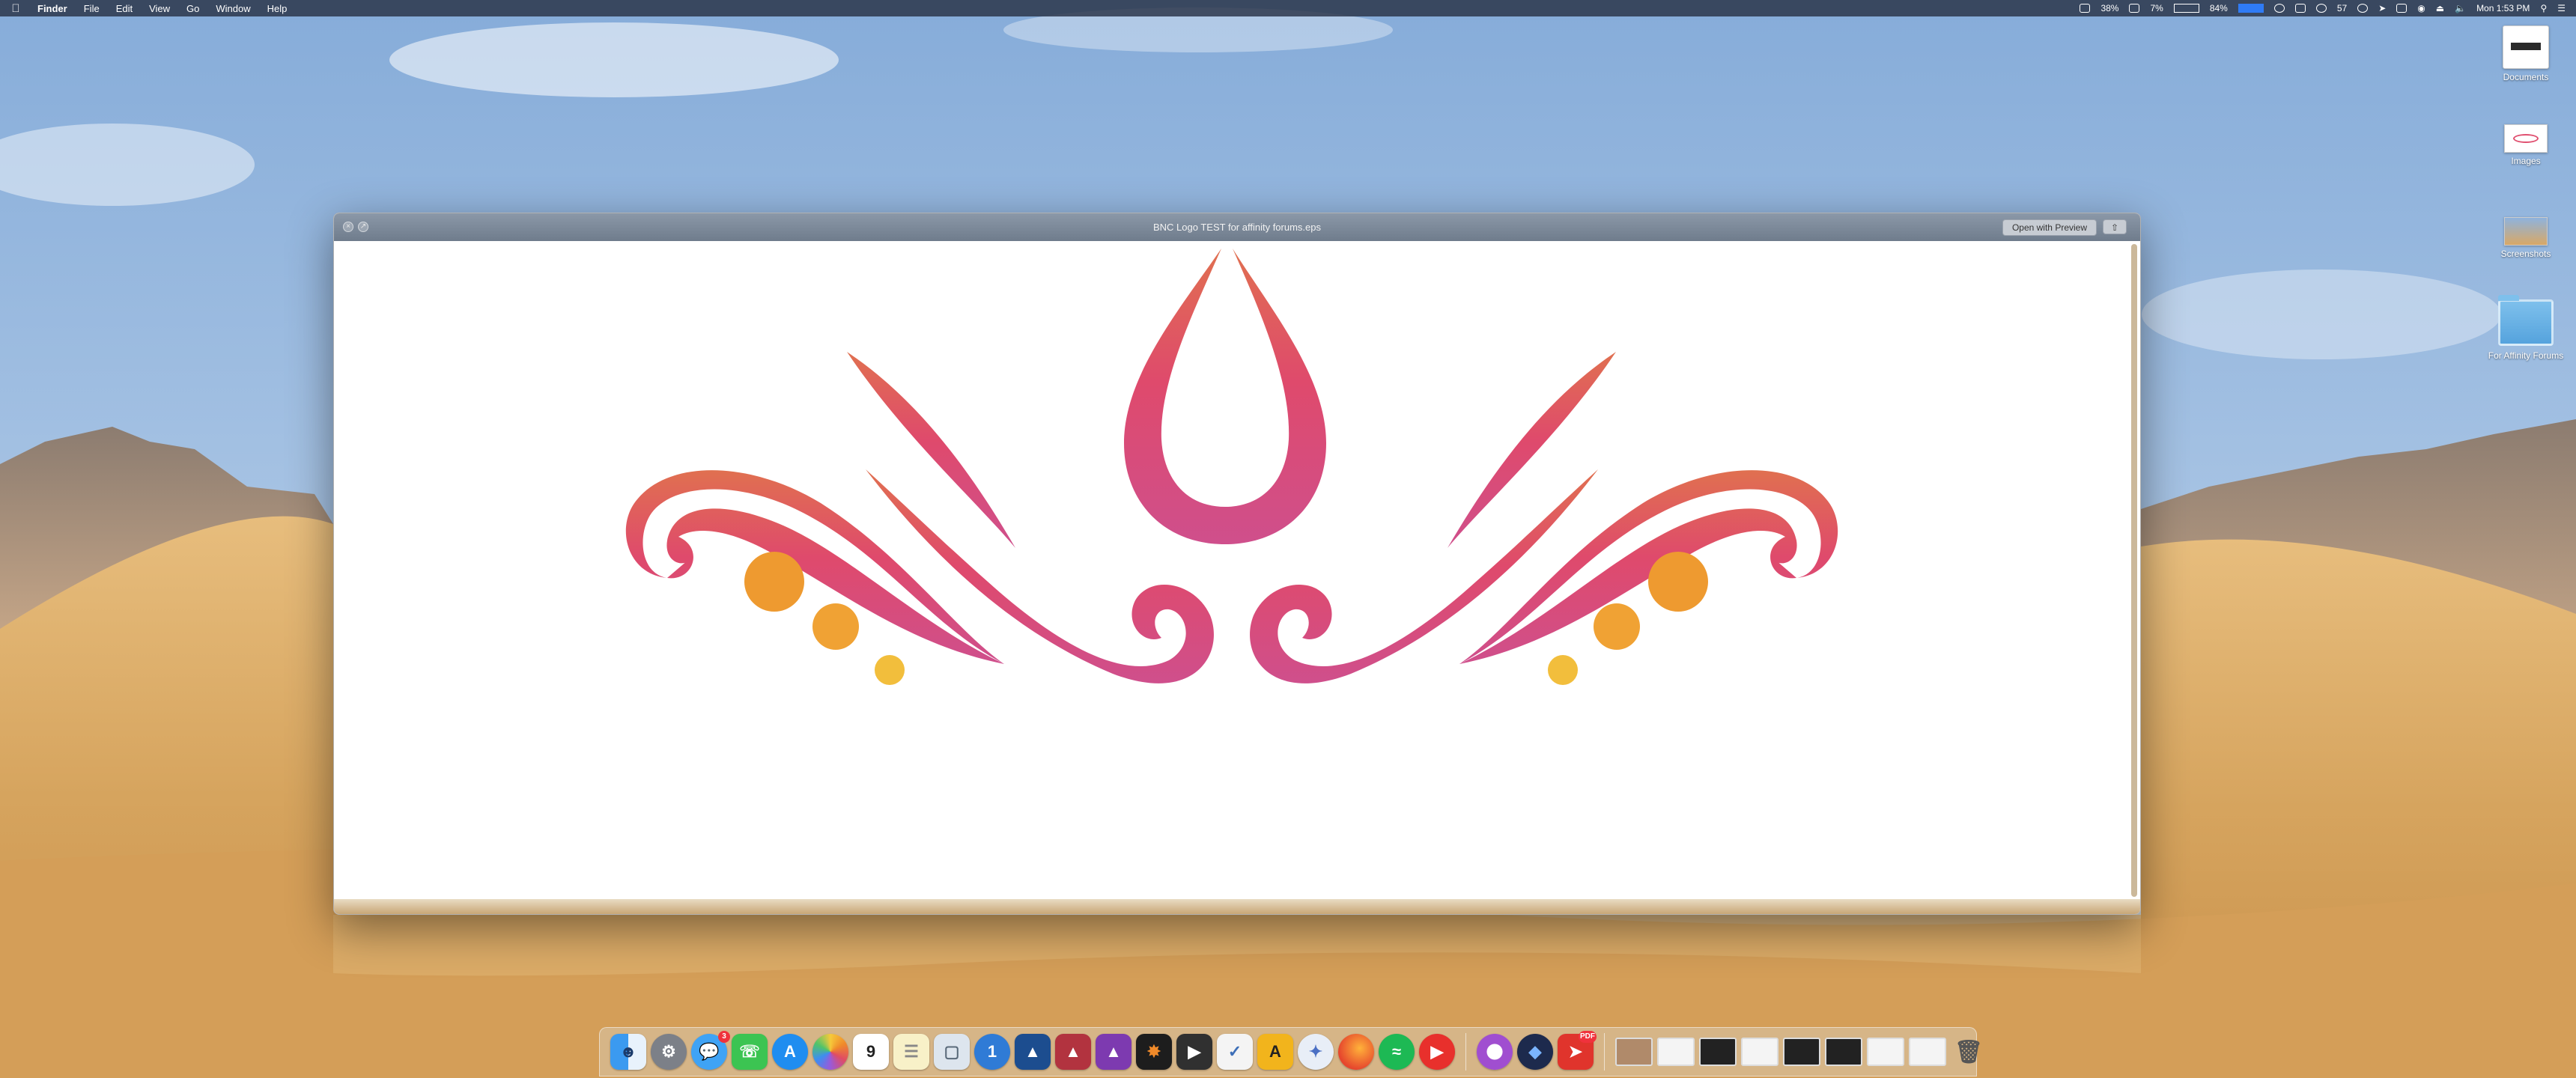 Image resolution: width=2576 pixels, height=1078 pixels. What do you see at coordinates (2460, 8) in the screenshot?
I see `volume-icon: 🔈` at bounding box center [2460, 8].